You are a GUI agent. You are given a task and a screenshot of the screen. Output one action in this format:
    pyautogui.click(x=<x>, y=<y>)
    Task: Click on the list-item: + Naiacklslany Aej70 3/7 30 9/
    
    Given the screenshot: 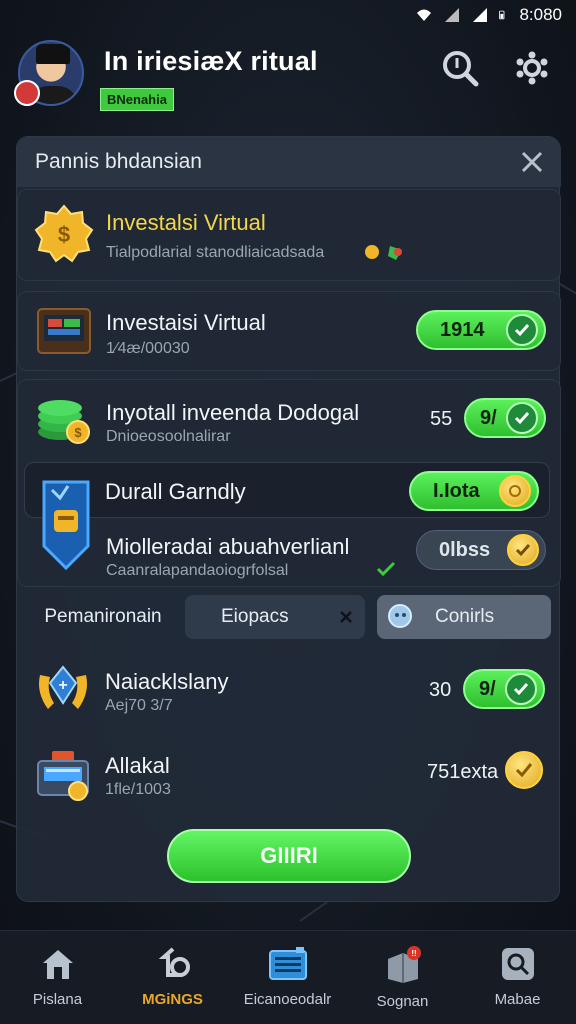 What is the action you would take?
    pyautogui.click(x=289, y=689)
    